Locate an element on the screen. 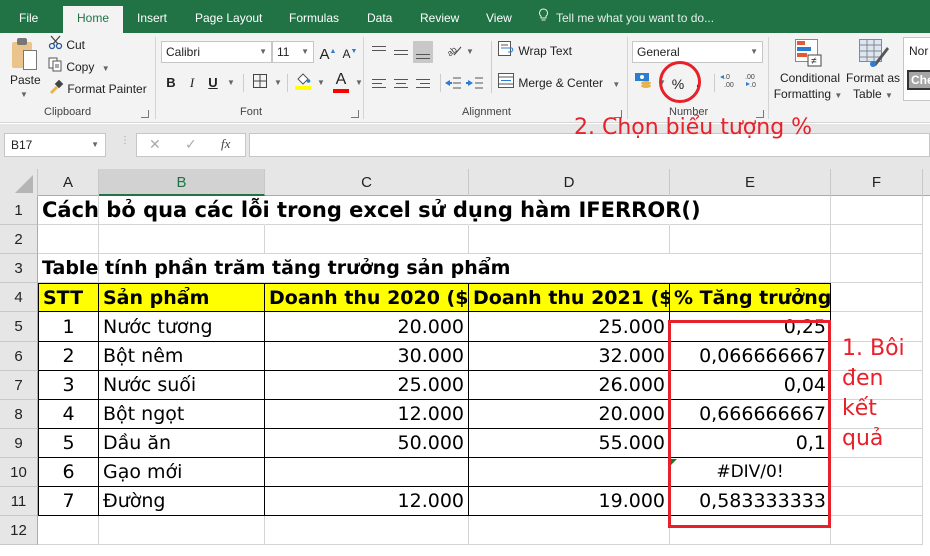 This screenshot has width=930, height=556. row-header: 12 is located at coordinates (19, 530).